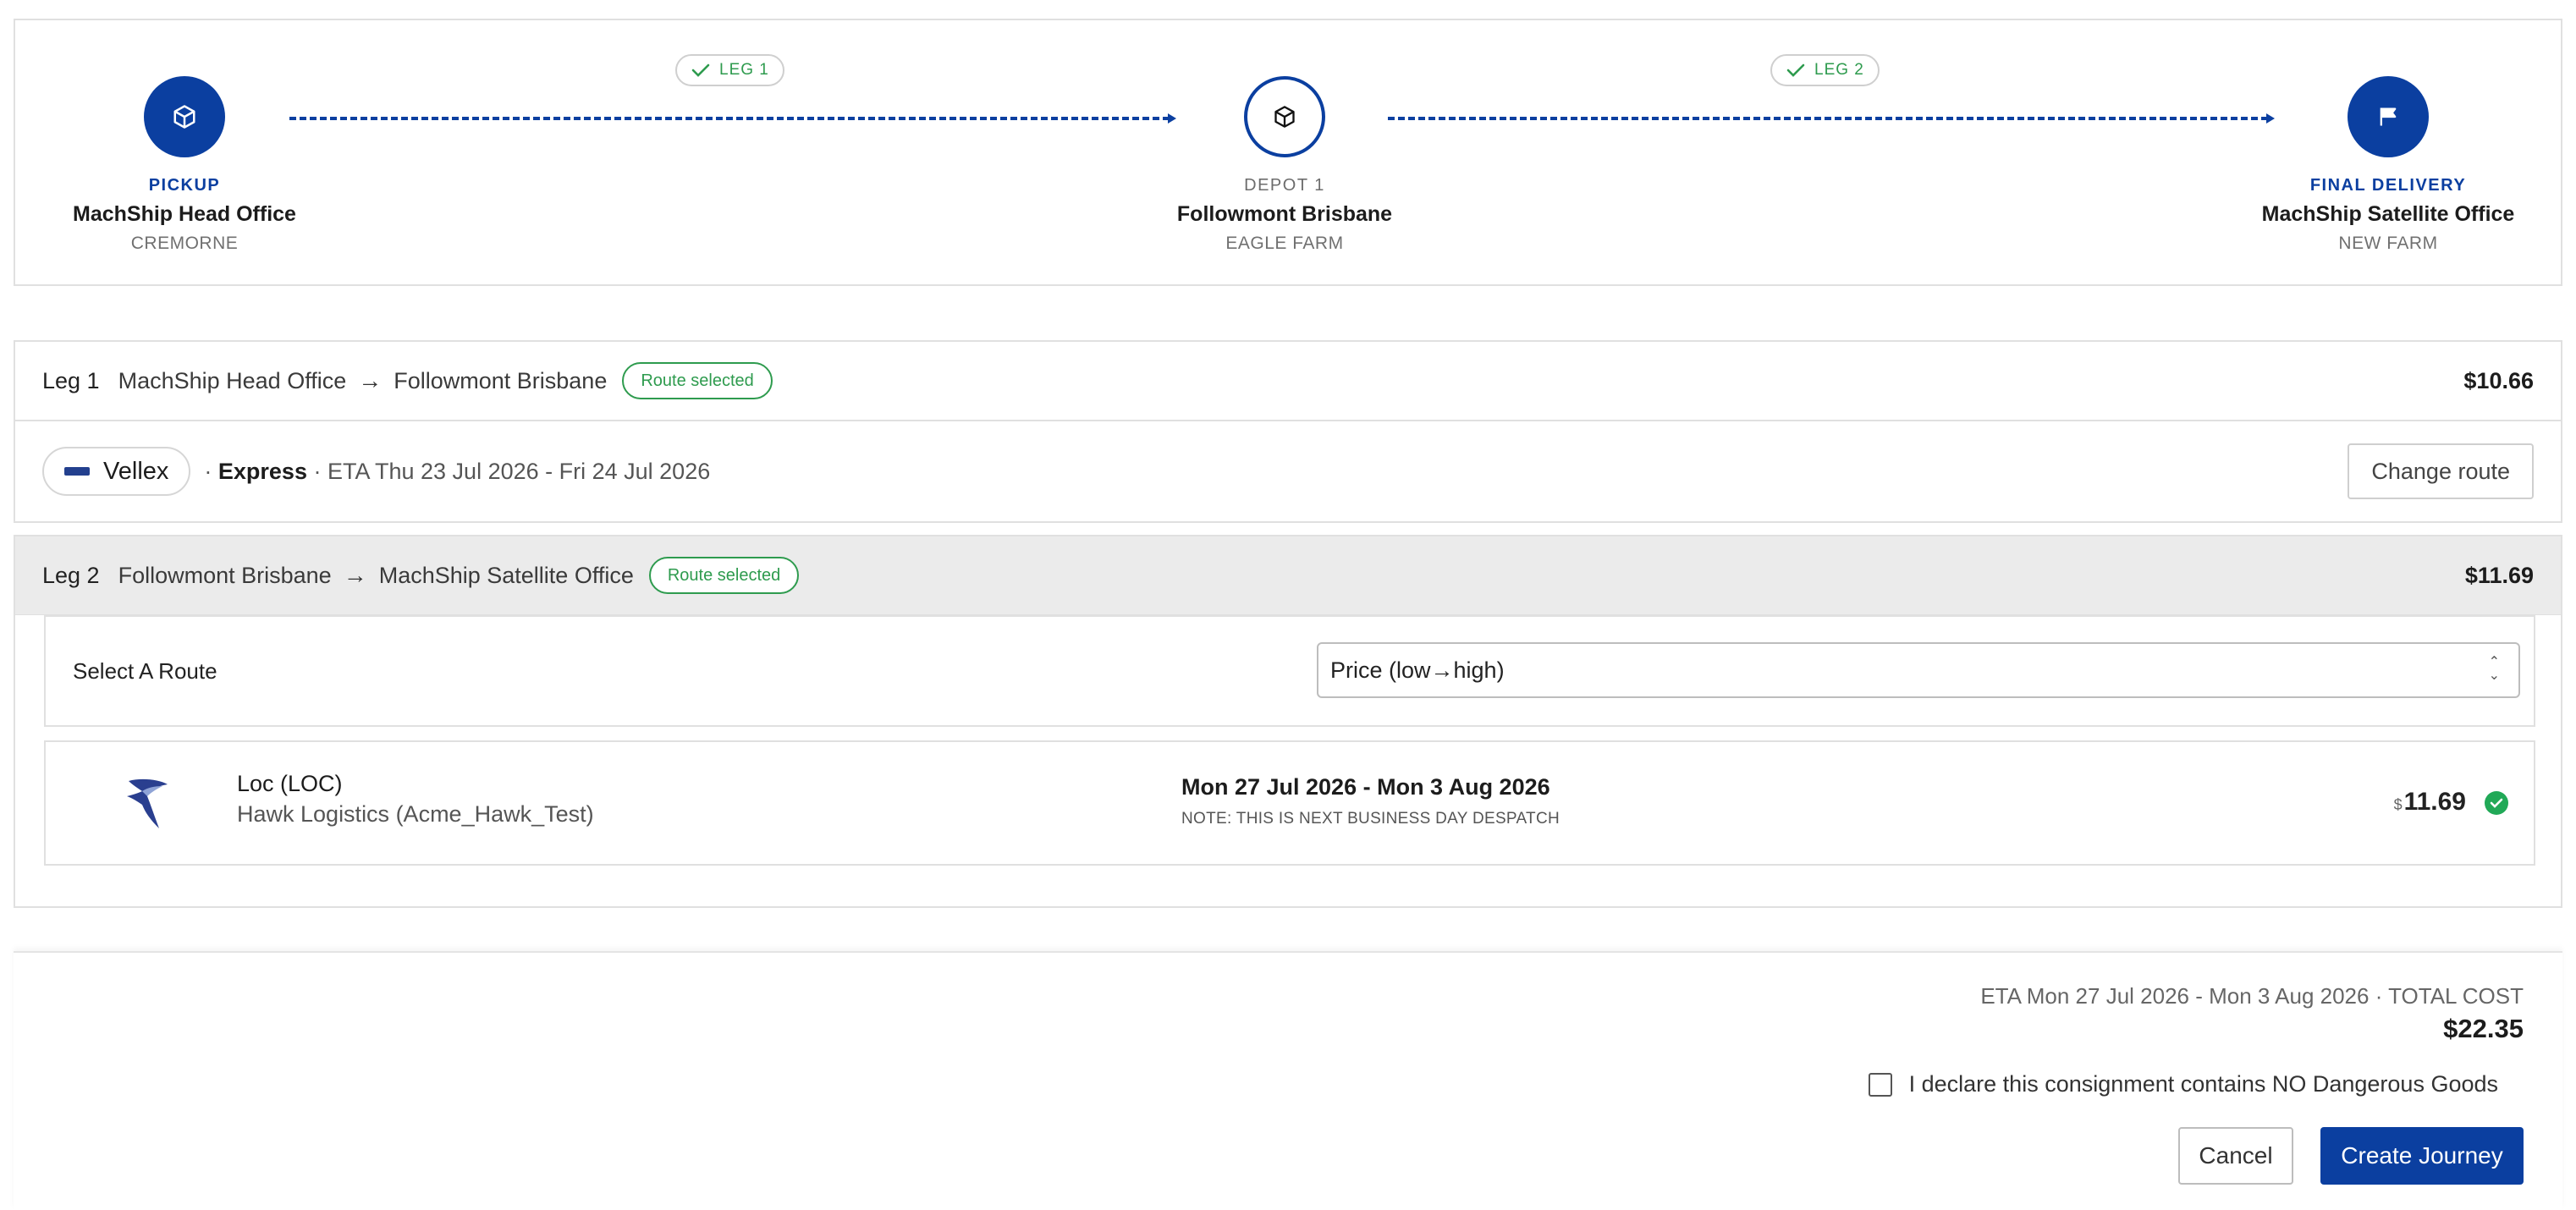 This screenshot has width=2576, height=1210. Describe the element at coordinates (184, 244) in the screenshot. I see `stop-suburb: CREMORNE` at that location.